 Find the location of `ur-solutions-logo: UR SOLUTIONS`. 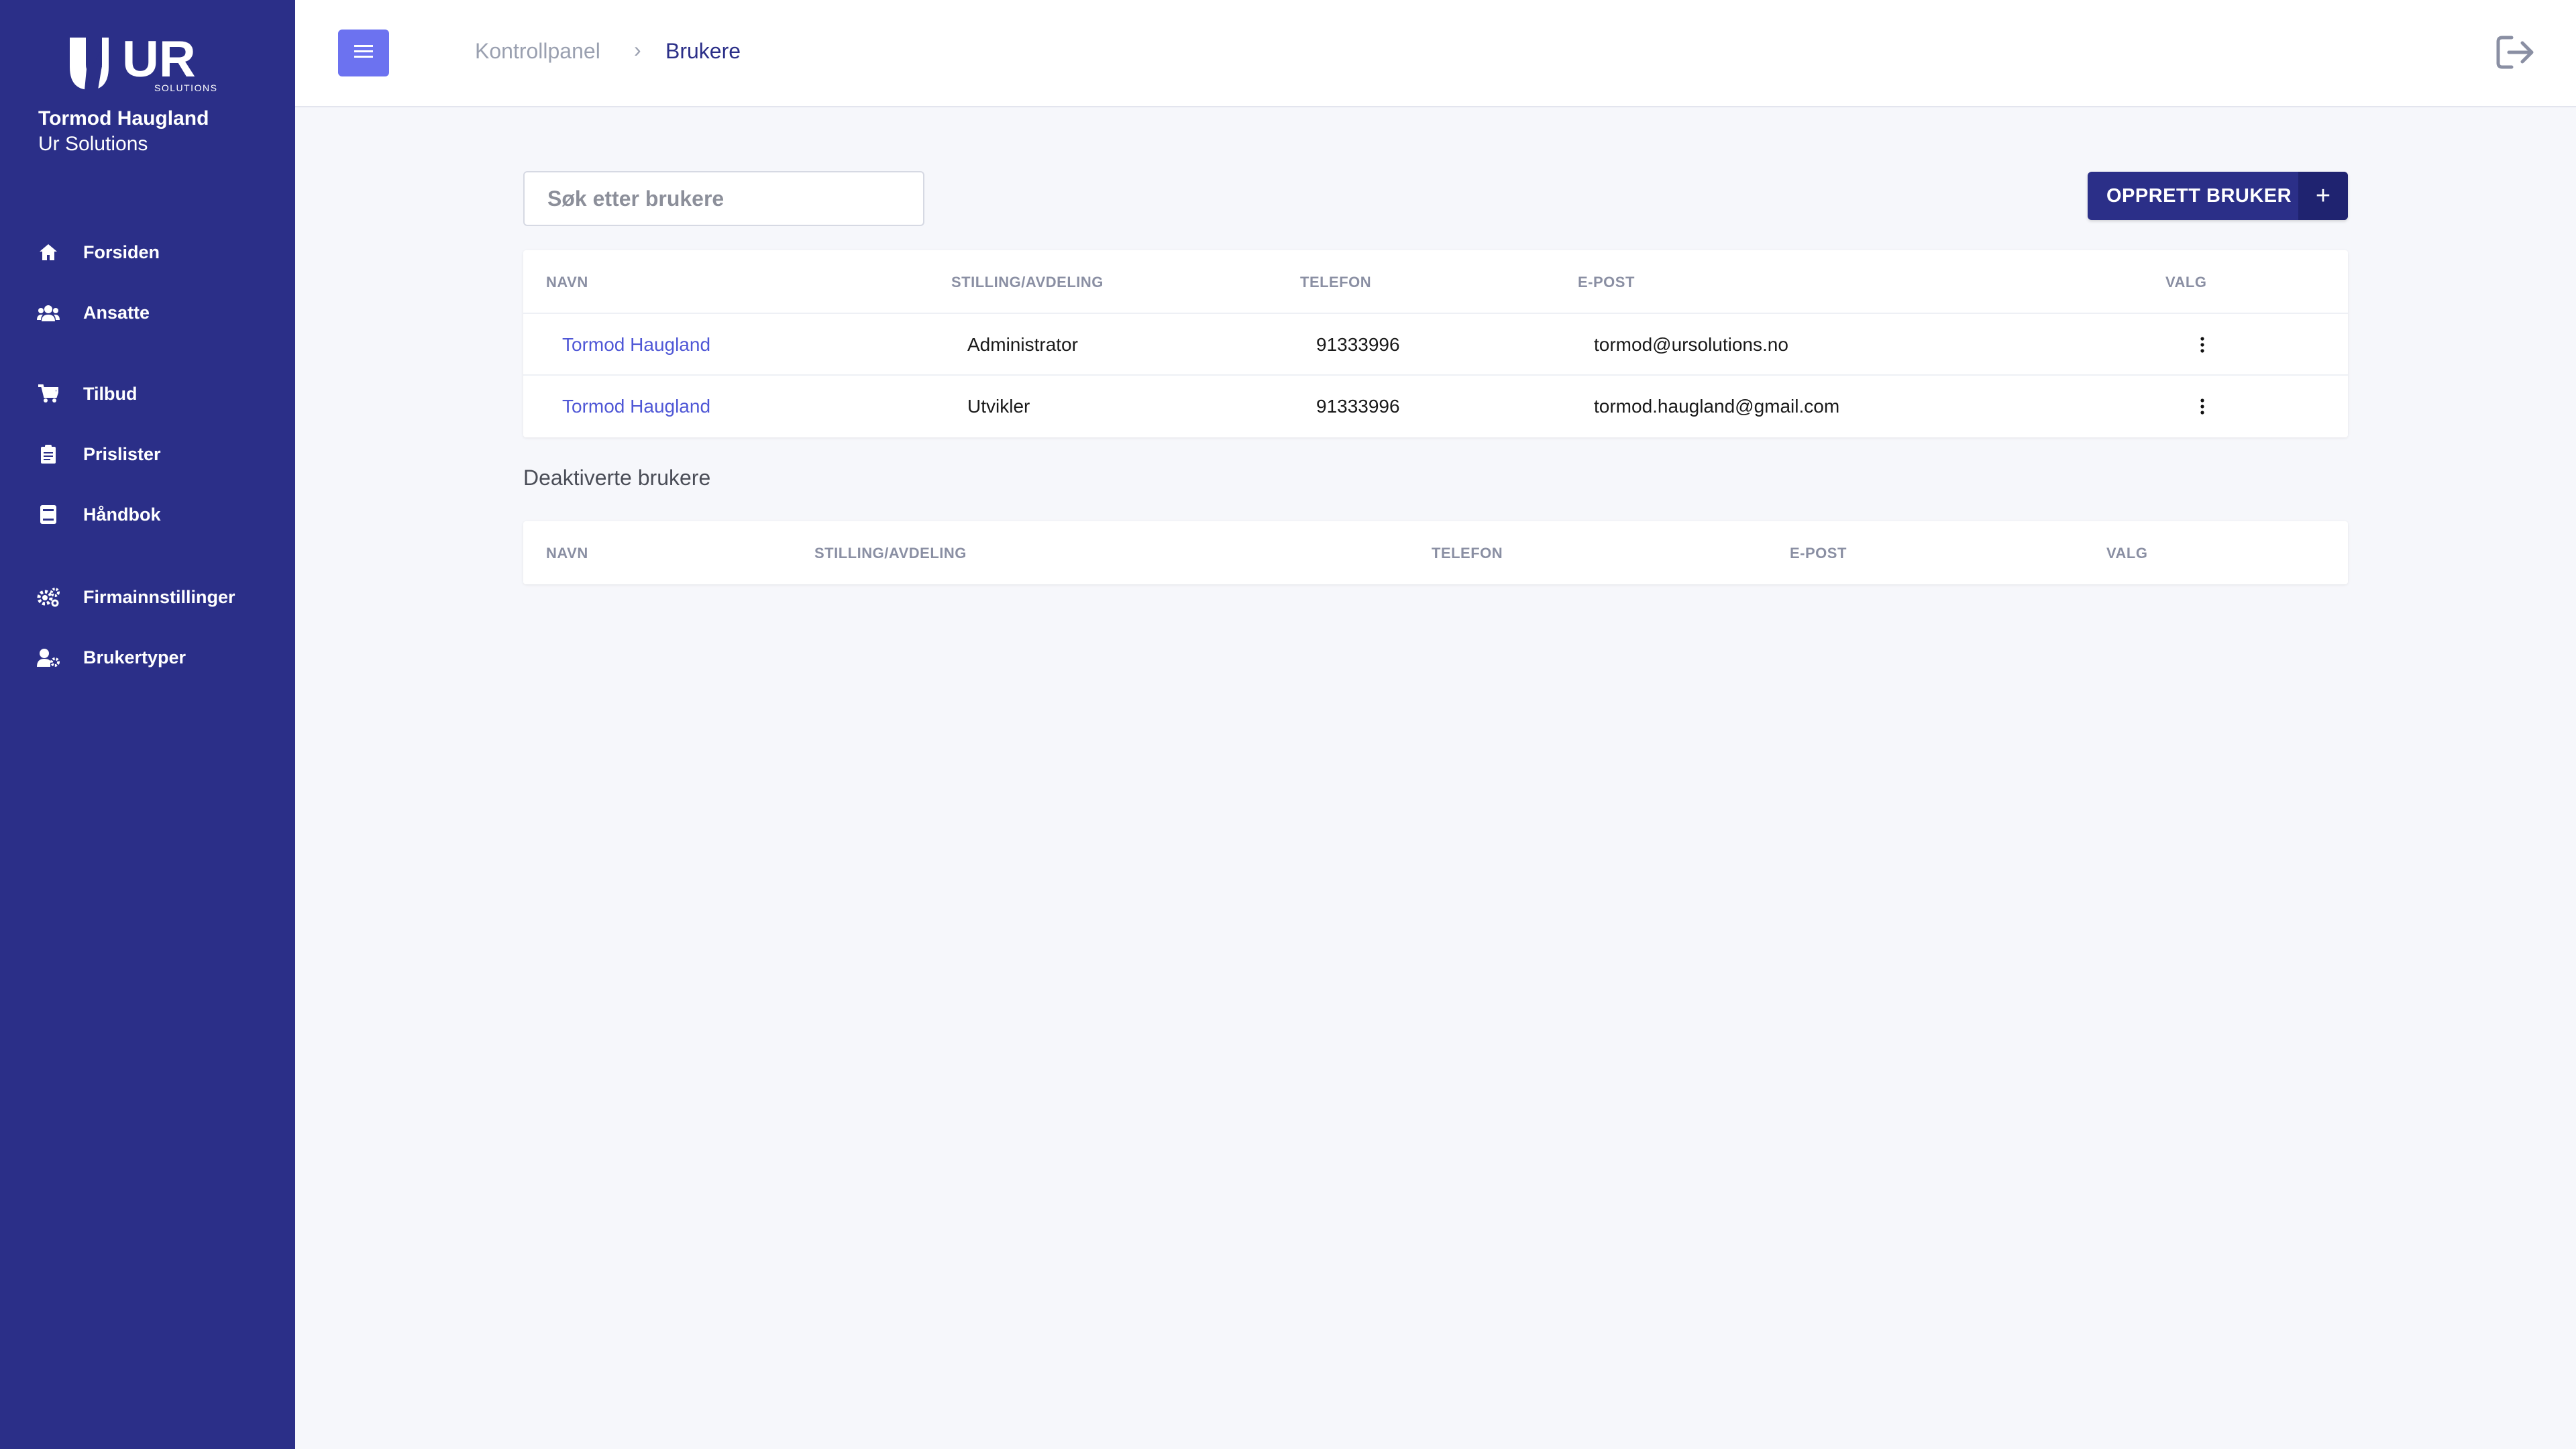

ur-solutions-logo: UR SOLUTIONS is located at coordinates (147, 65).